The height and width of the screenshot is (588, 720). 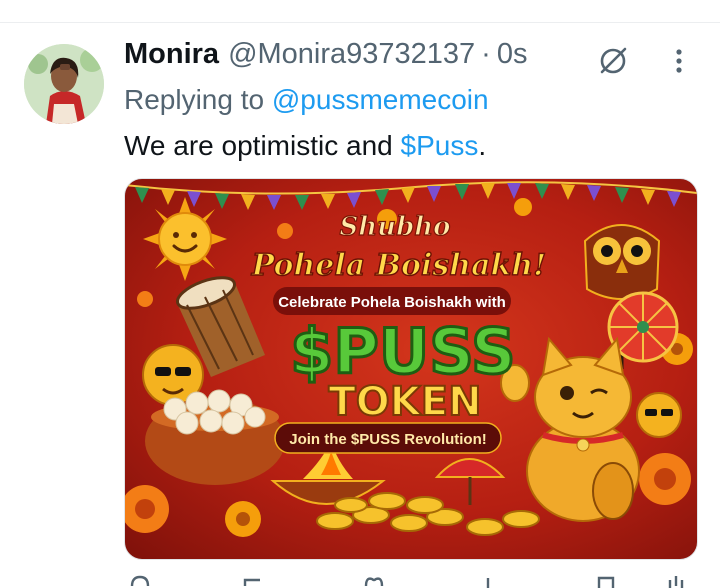 What do you see at coordinates (482, 145) in the screenshot?
I see `tweet-text-after: .` at bounding box center [482, 145].